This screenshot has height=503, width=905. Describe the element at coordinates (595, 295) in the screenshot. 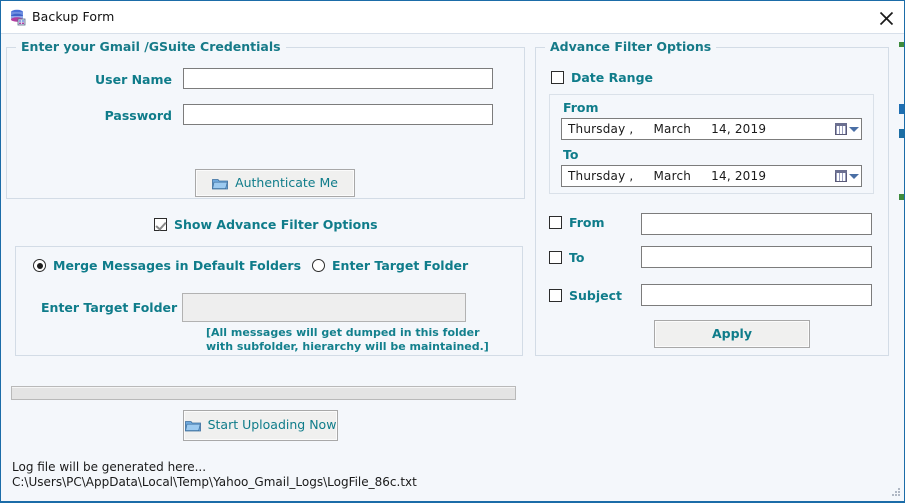

I see `filter-subject-label: Subject` at that location.